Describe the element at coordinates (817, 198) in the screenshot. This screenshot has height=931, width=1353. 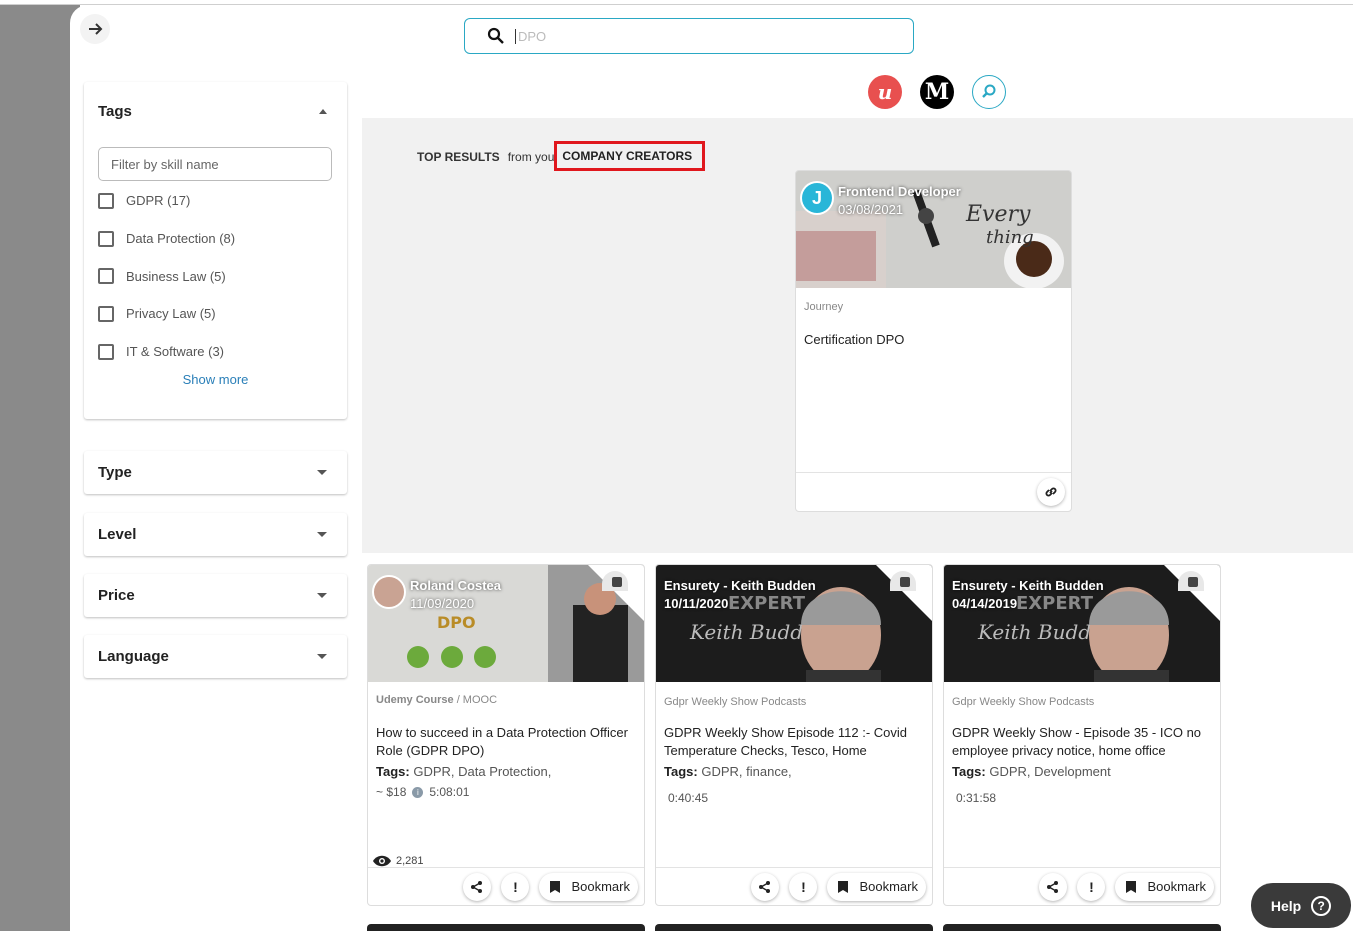
I see `avatar: J` at that location.